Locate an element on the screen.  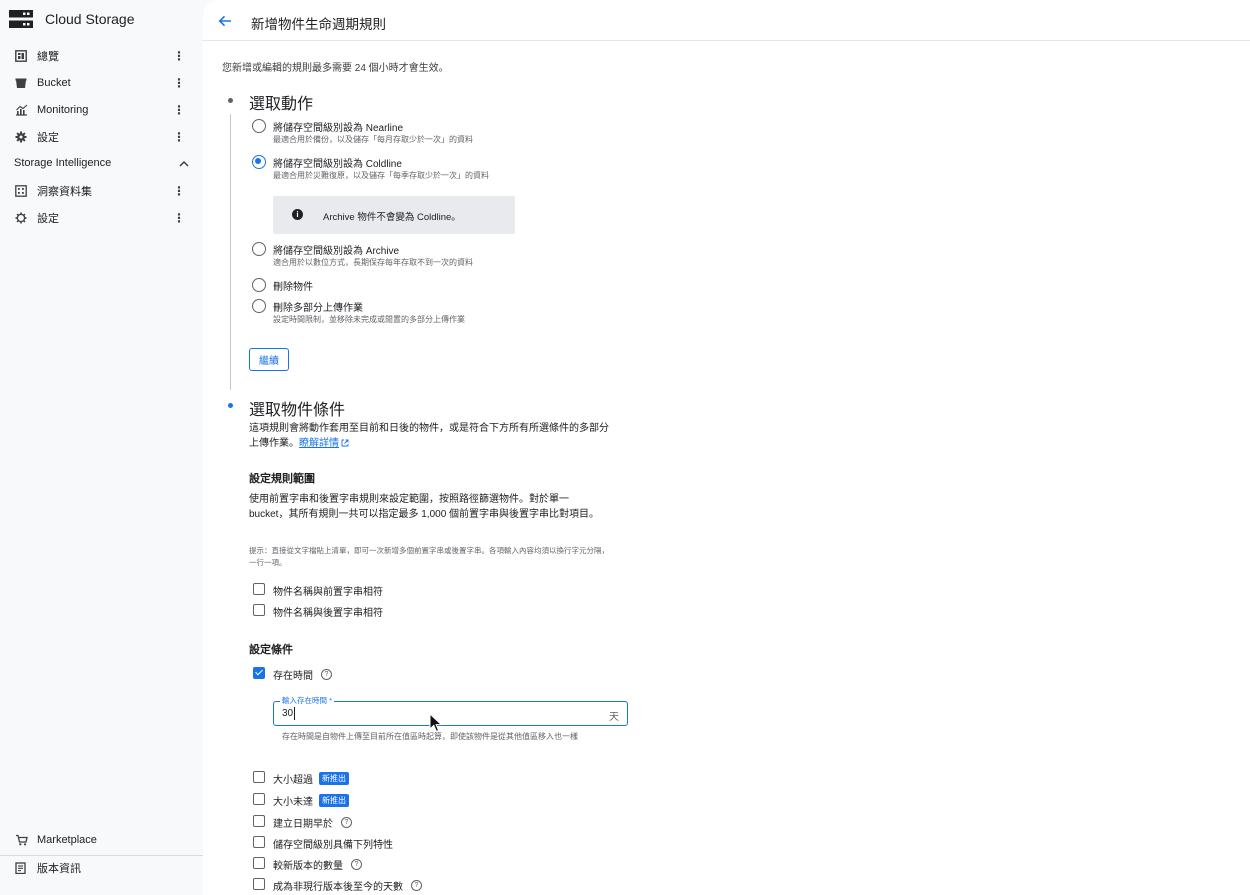
new-badge: 新推出 is located at coordinates (334, 800).